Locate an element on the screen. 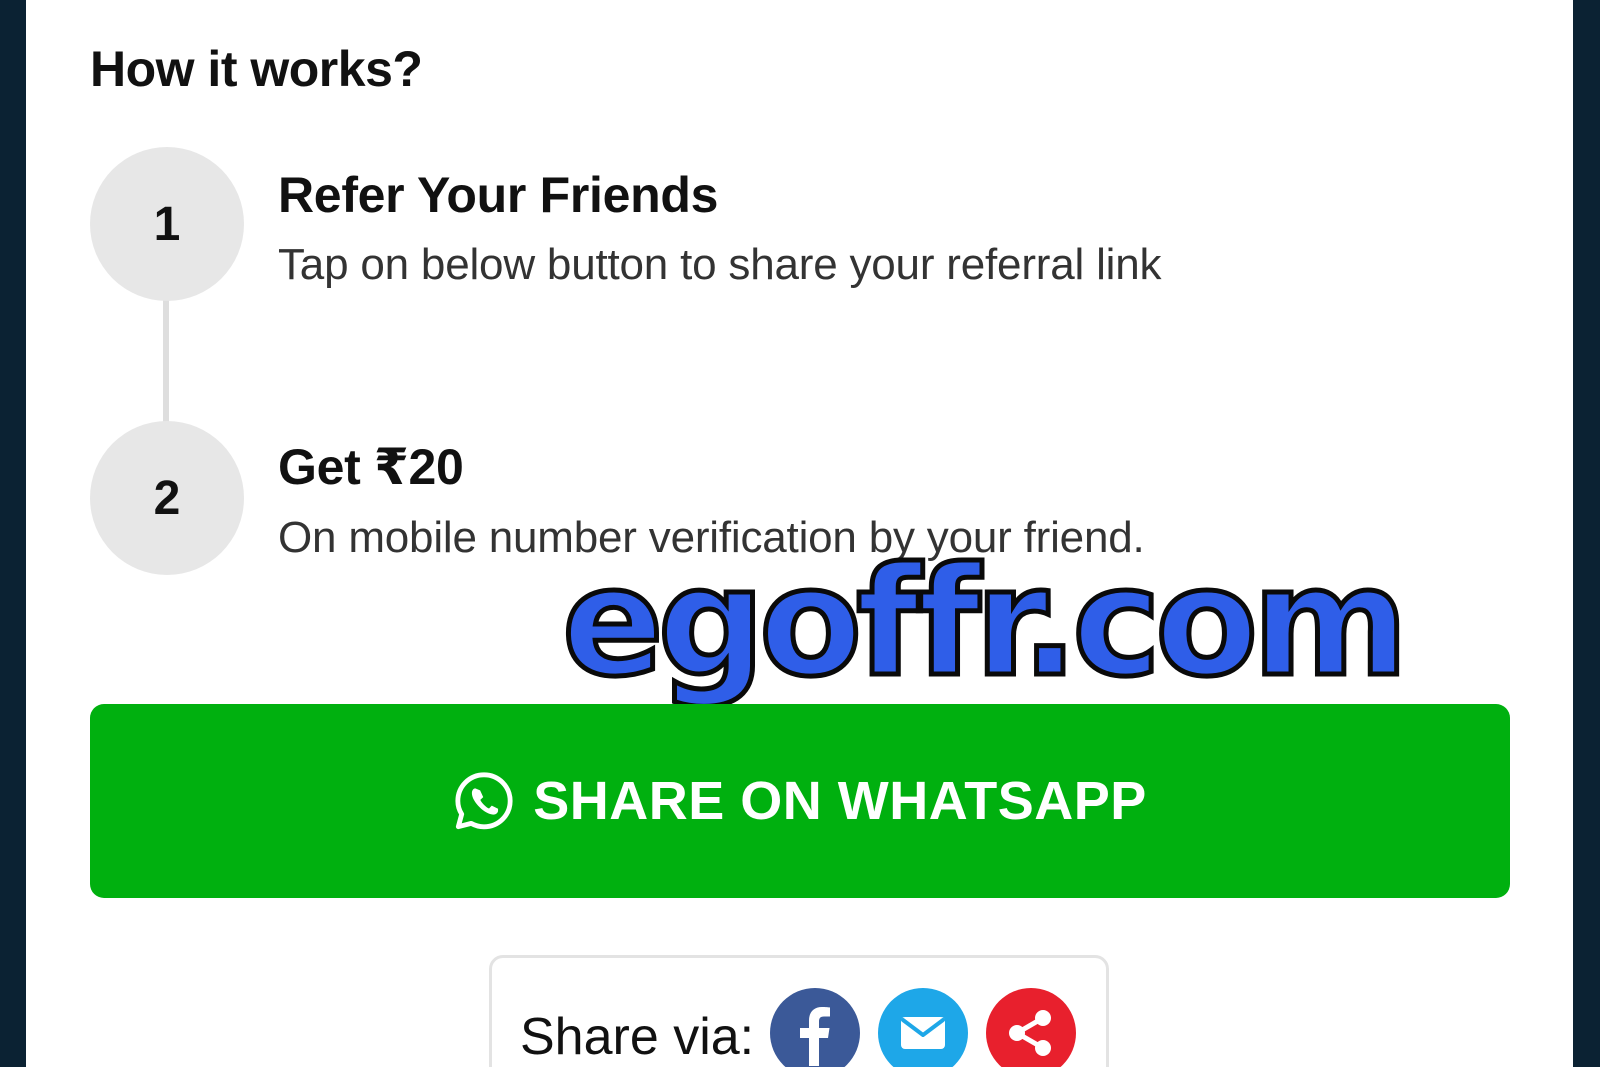 This screenshot has width=1600, height=1067. email-share-button is located at coordinates (923, 1027).